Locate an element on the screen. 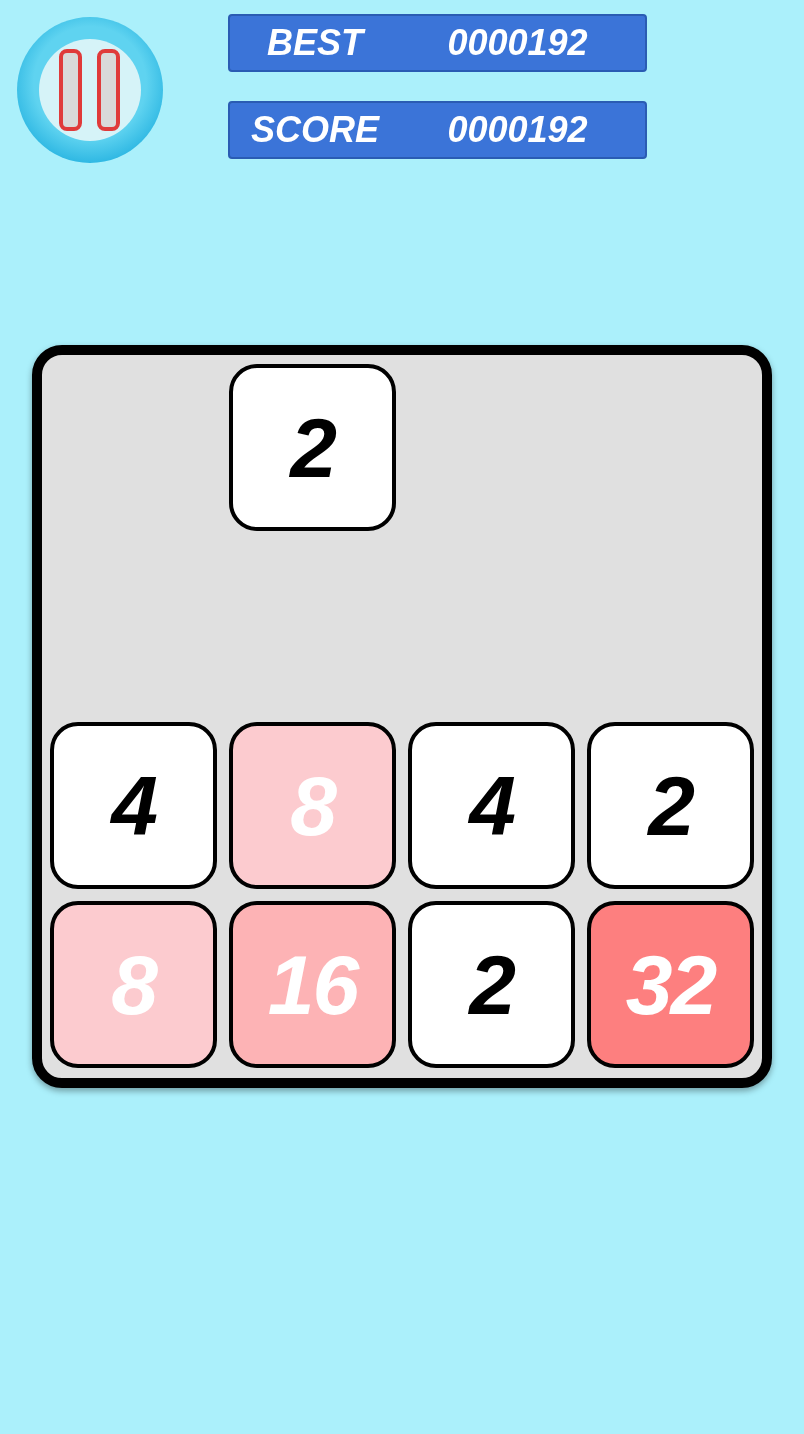 The image size is (804, 1434). score-label: SCORE is located at coordinates (315, 130).